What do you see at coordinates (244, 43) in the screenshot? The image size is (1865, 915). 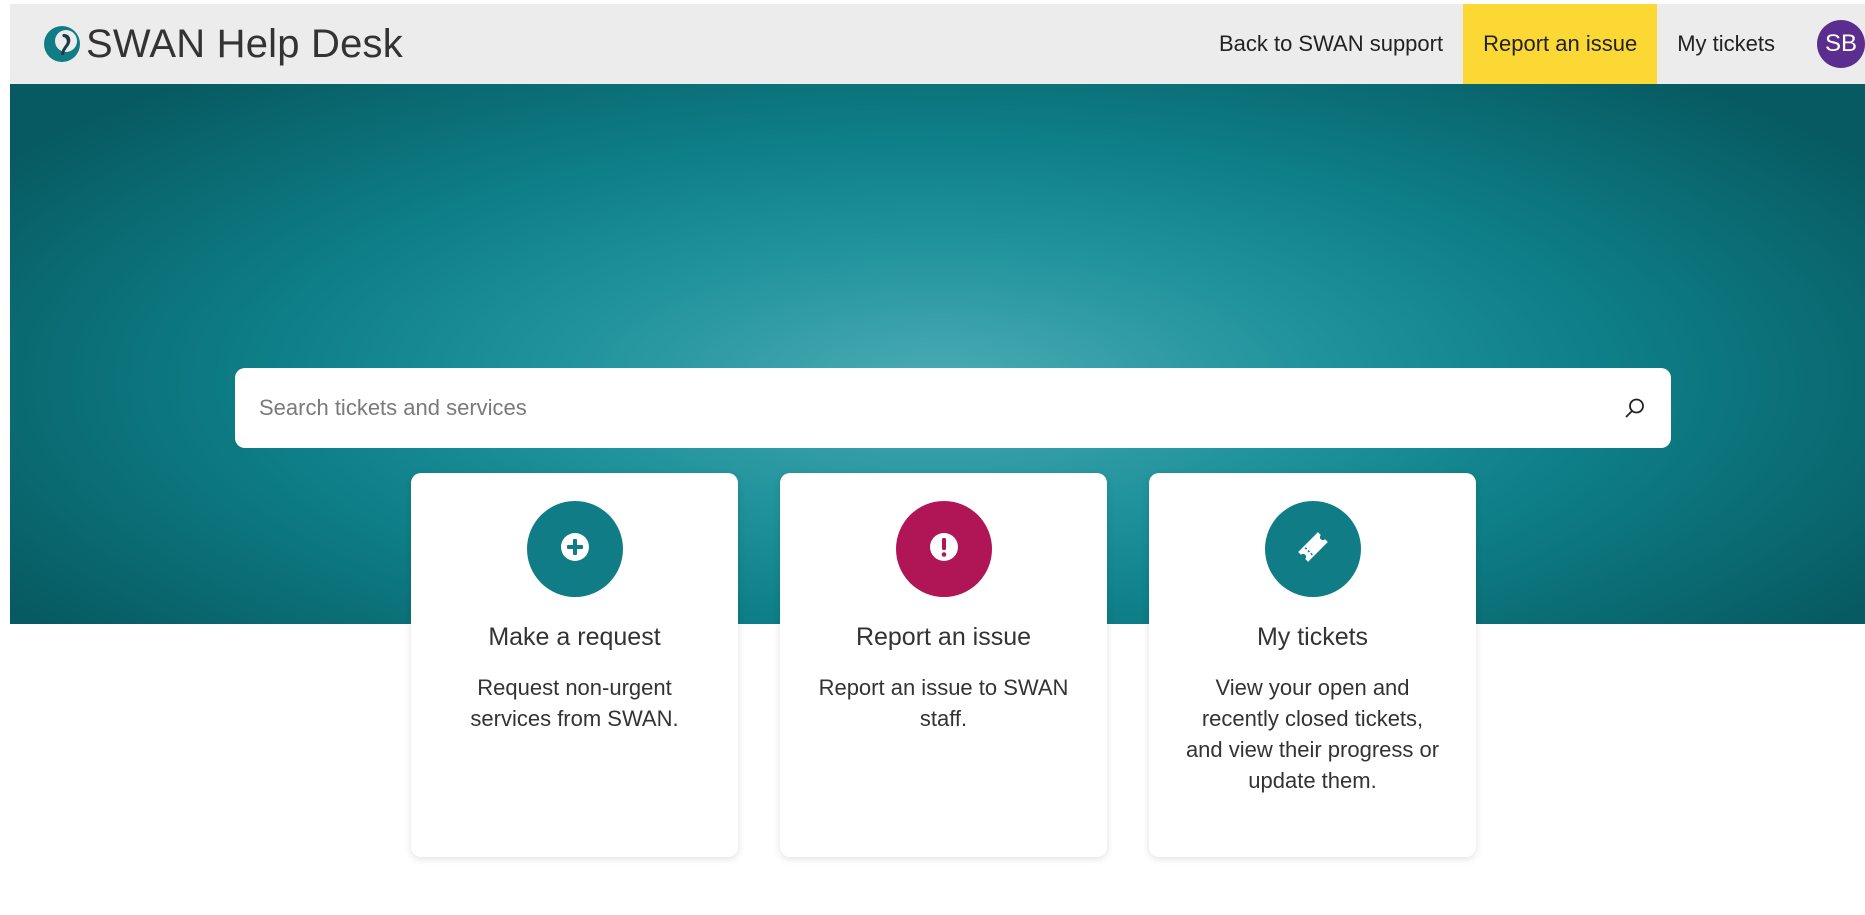 I see `site-title: SWAN Help Desk` at bounding box center [244, 43].